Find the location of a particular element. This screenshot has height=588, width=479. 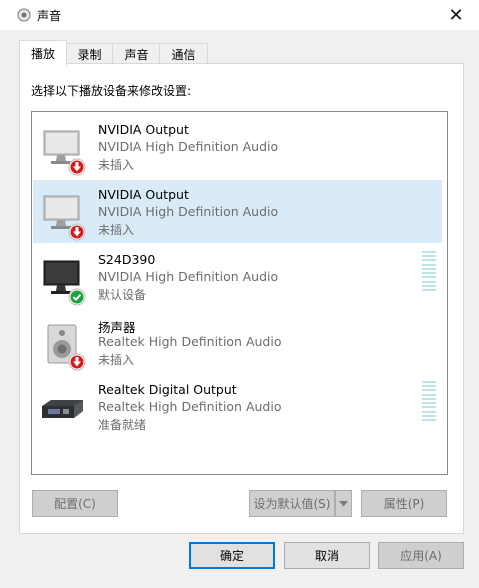

tab-communications: 通信 is located at coordinates (183, 54).